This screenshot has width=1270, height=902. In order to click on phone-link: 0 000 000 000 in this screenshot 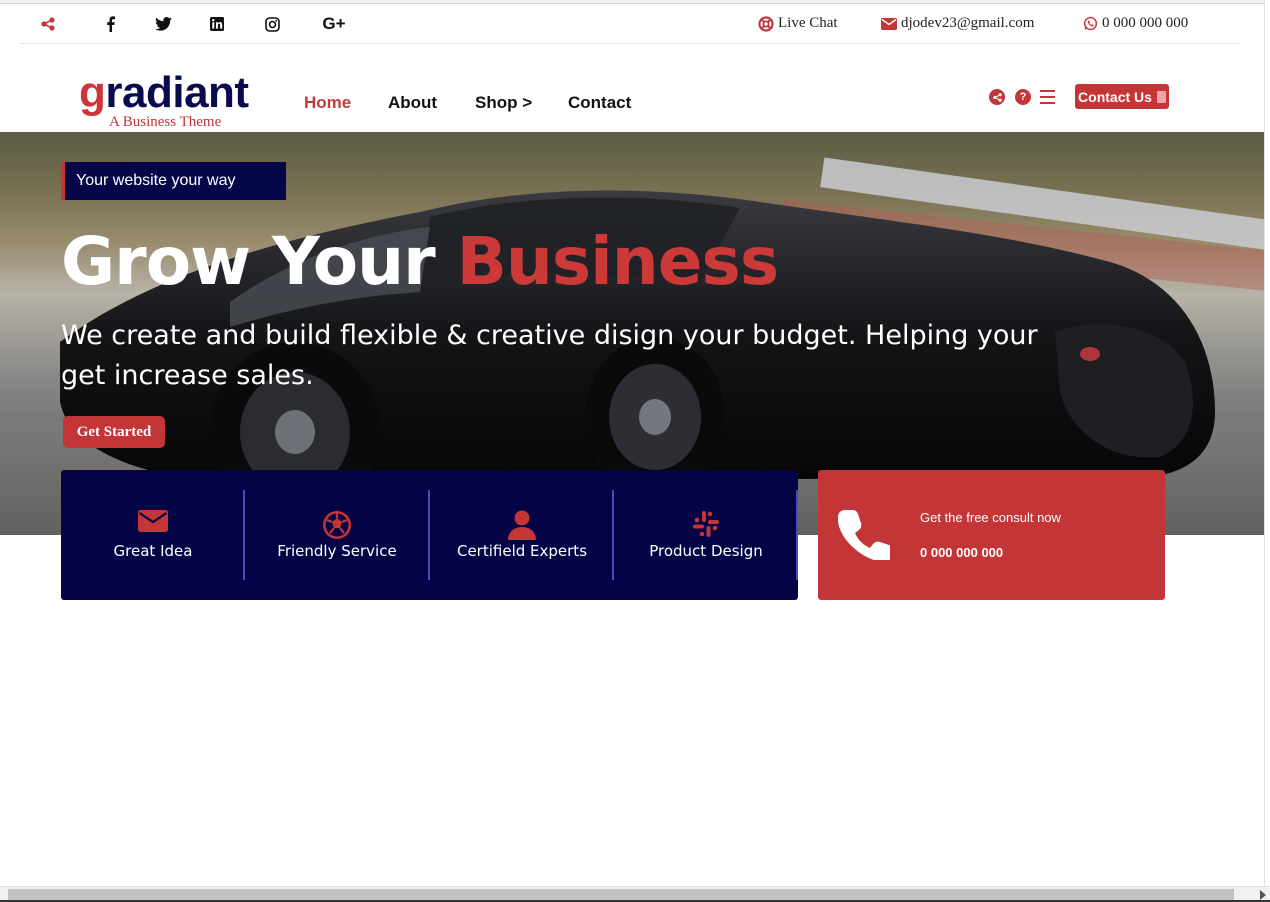, I will do `click(1135, 23)`.